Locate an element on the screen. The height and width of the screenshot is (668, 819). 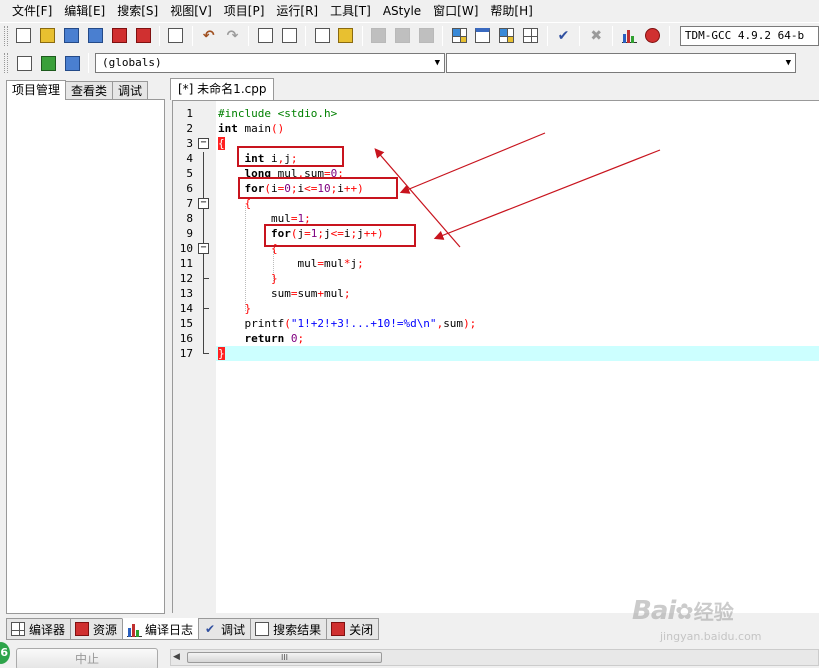
code-line: 16 return 0; is located at coordinates (496, 338).